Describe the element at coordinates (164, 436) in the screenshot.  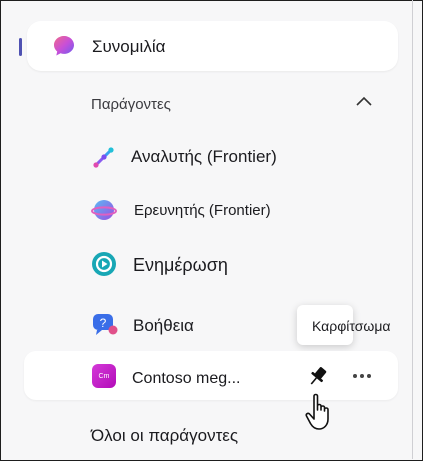
I see `all-agents-link: Όλοι οι παράγοντες` at that location.